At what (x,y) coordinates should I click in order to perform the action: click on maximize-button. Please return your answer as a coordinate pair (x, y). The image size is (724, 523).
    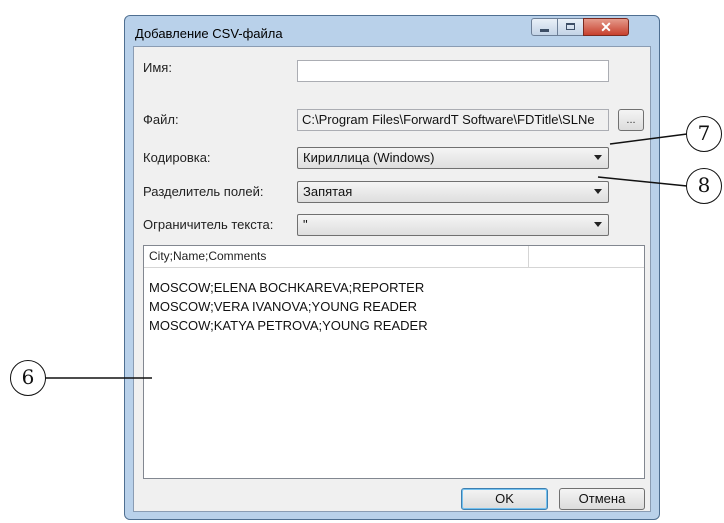
    Looking at the image, I should click on (570, 27).